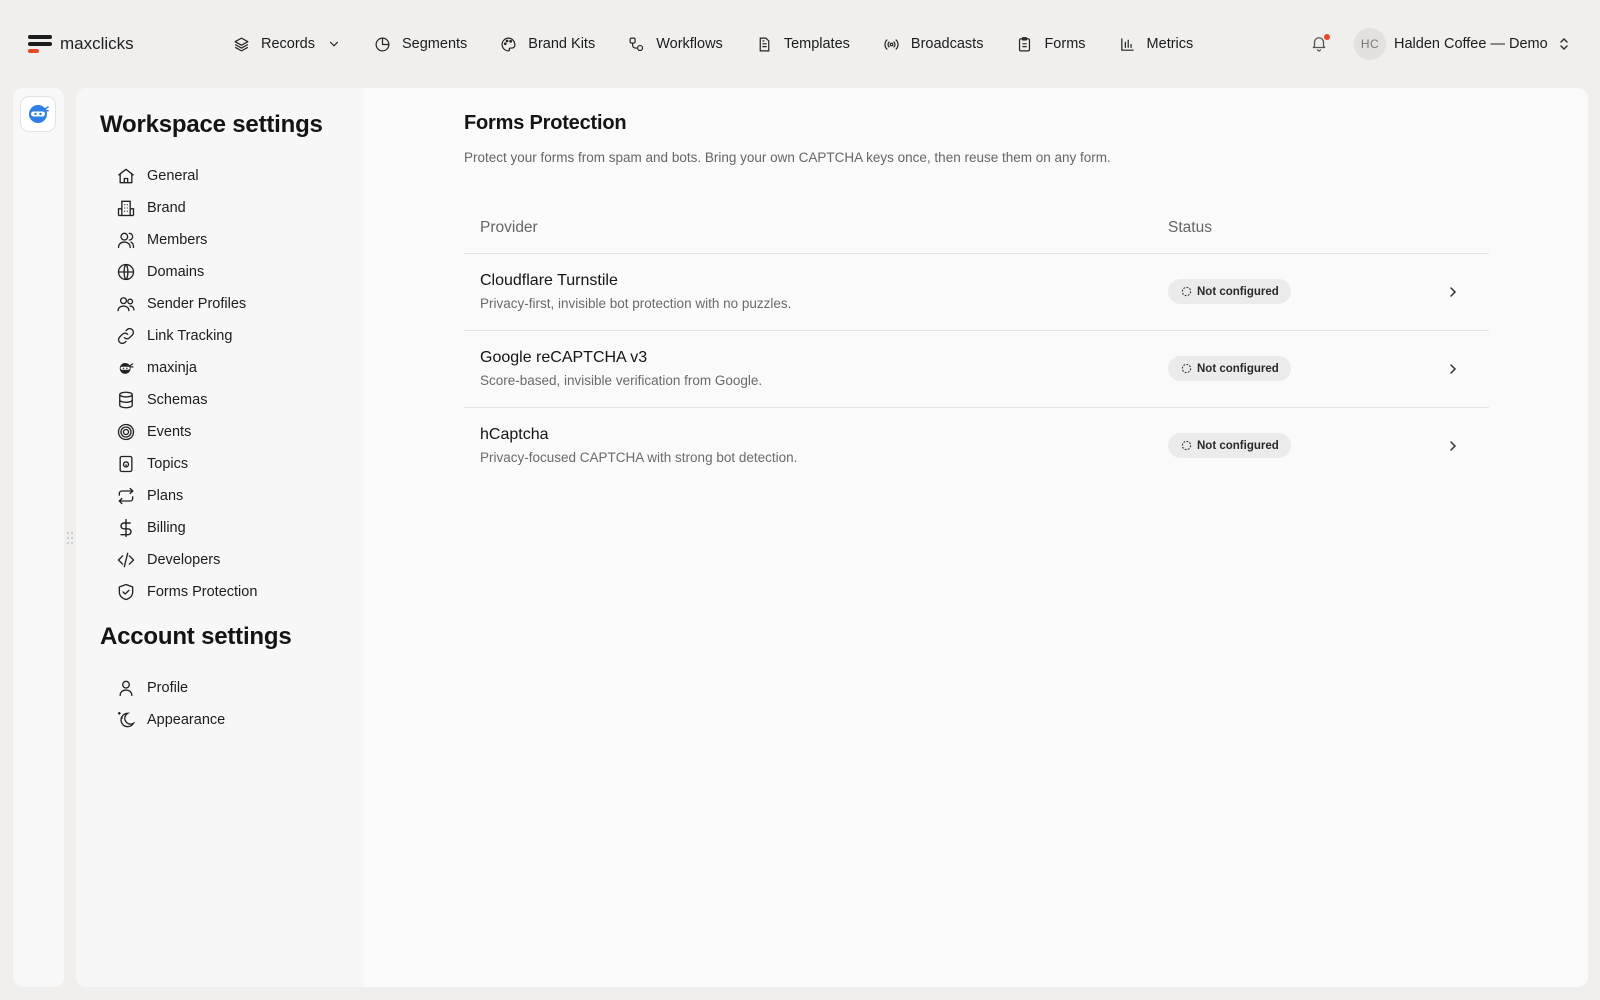  I want to click on provider-name: hCaptcha, so click(514, 434).